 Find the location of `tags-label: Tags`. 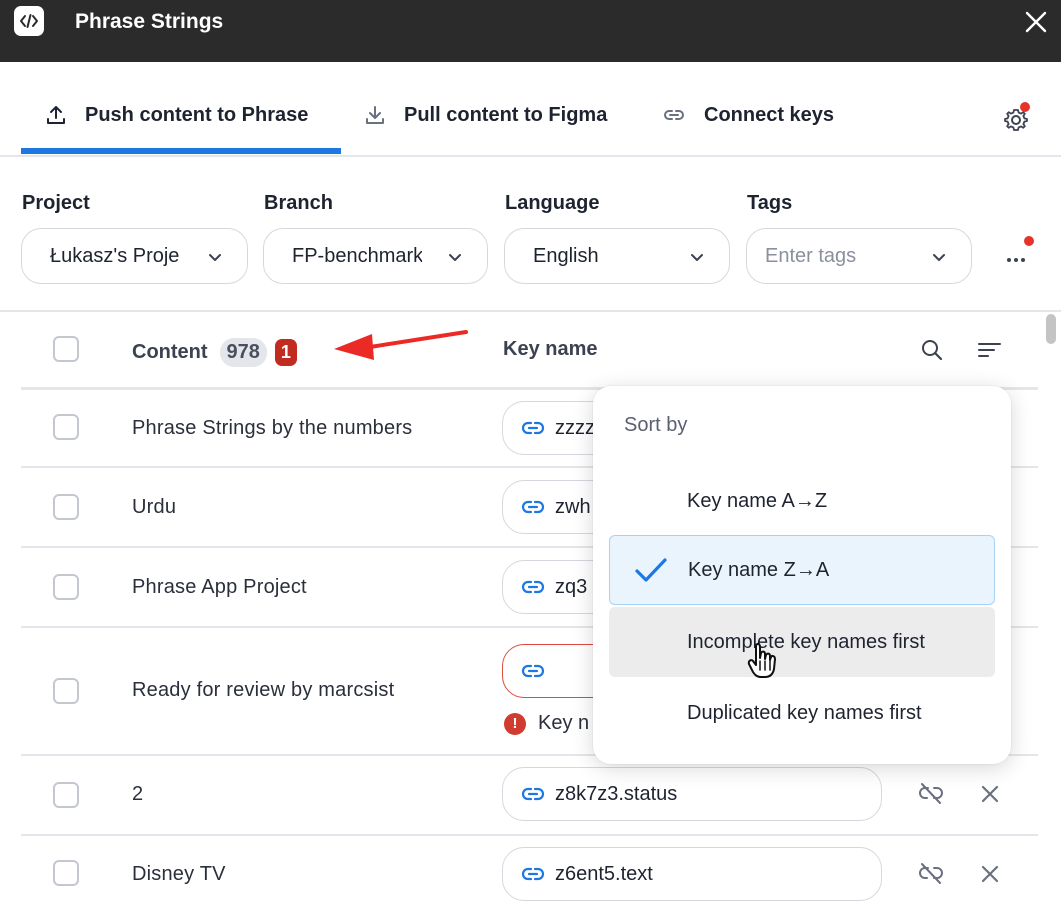

tags-label: Tags is located at coordinates (770, 203).